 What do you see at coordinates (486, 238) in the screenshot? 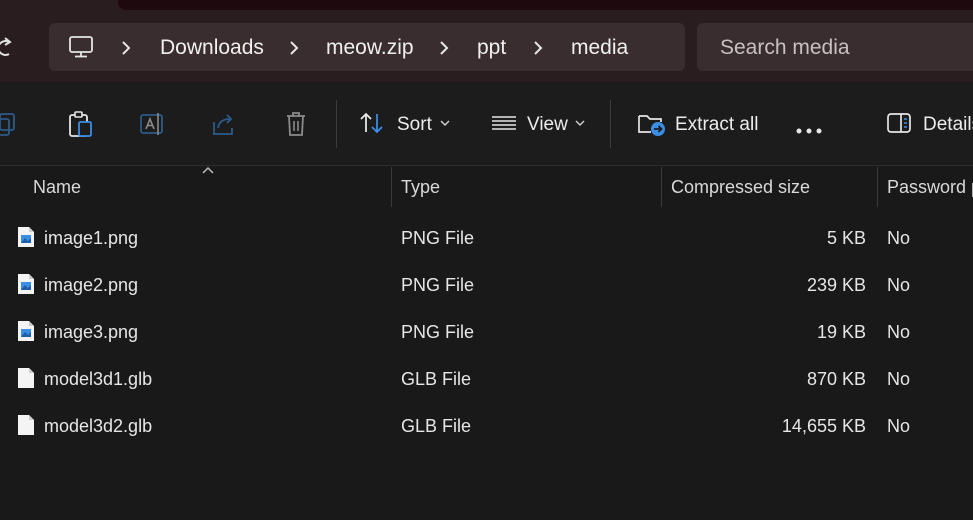
I see `file-row: image1.png PNG File 5 KB No` at bounding box center [486, 238].